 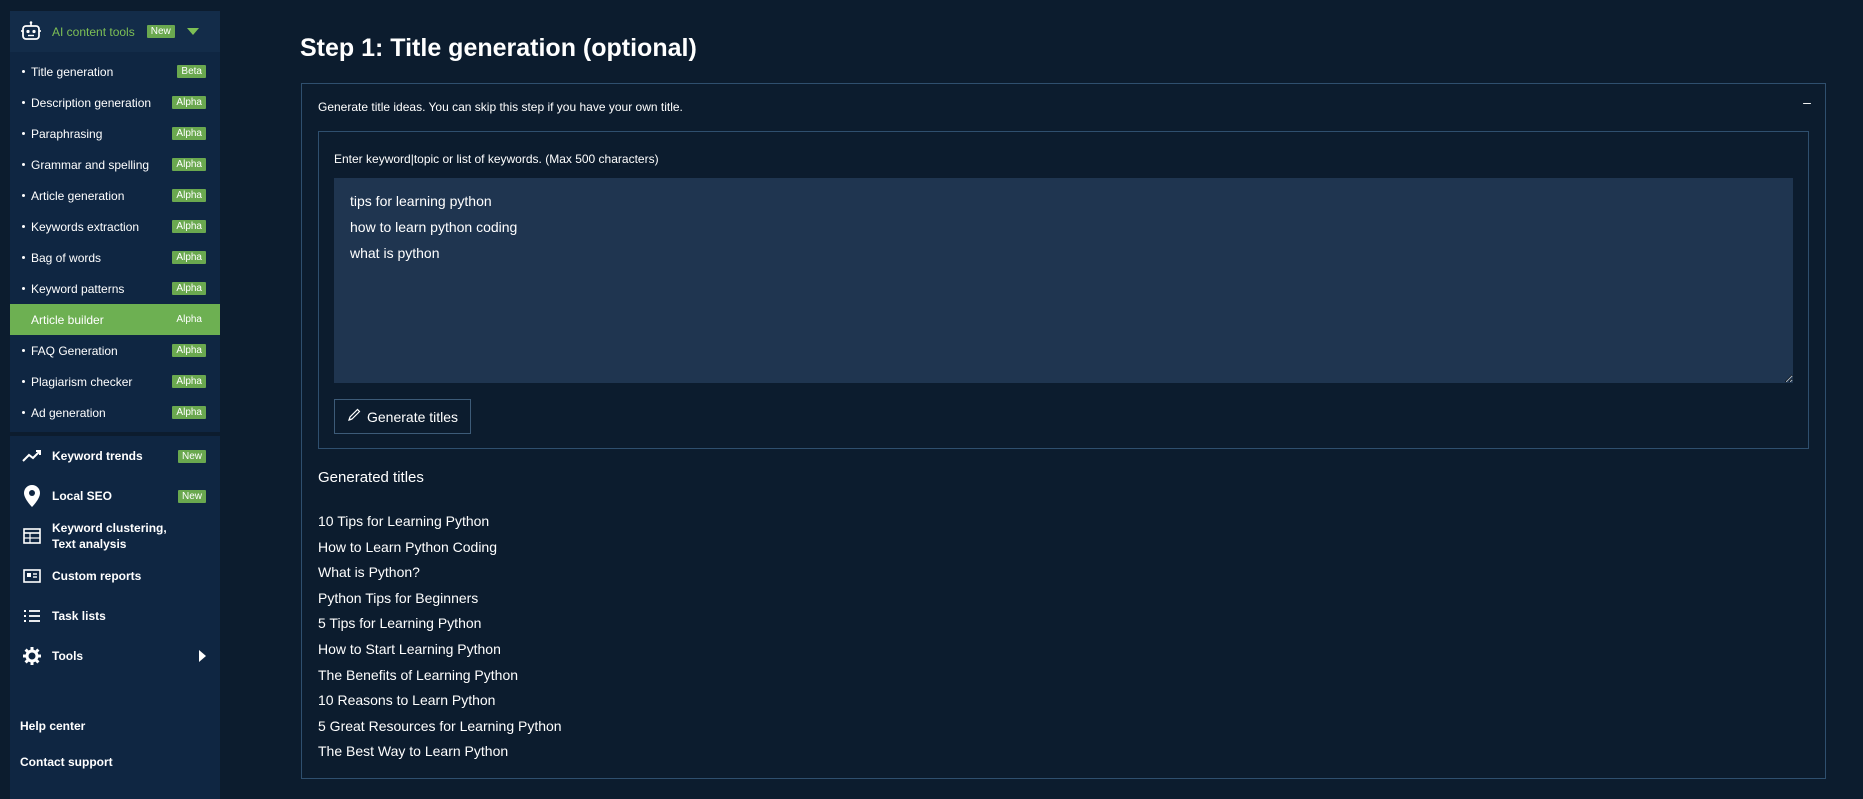 What do you see at coordinates (413, 416) in the screenshot?
I see `generate-titles-label: Generate titles` at bounding box center [413, 416].